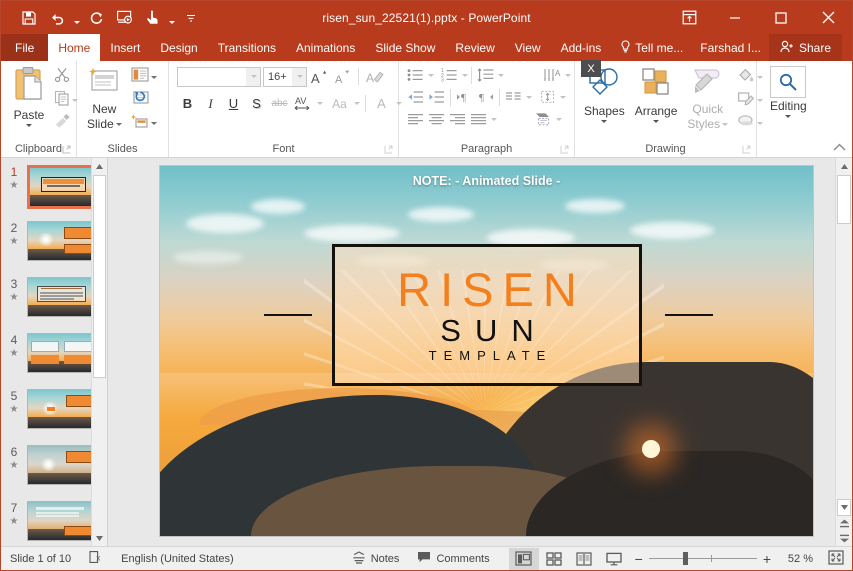  I want to click on tab-transitions: Transitions, so click(247, 47).